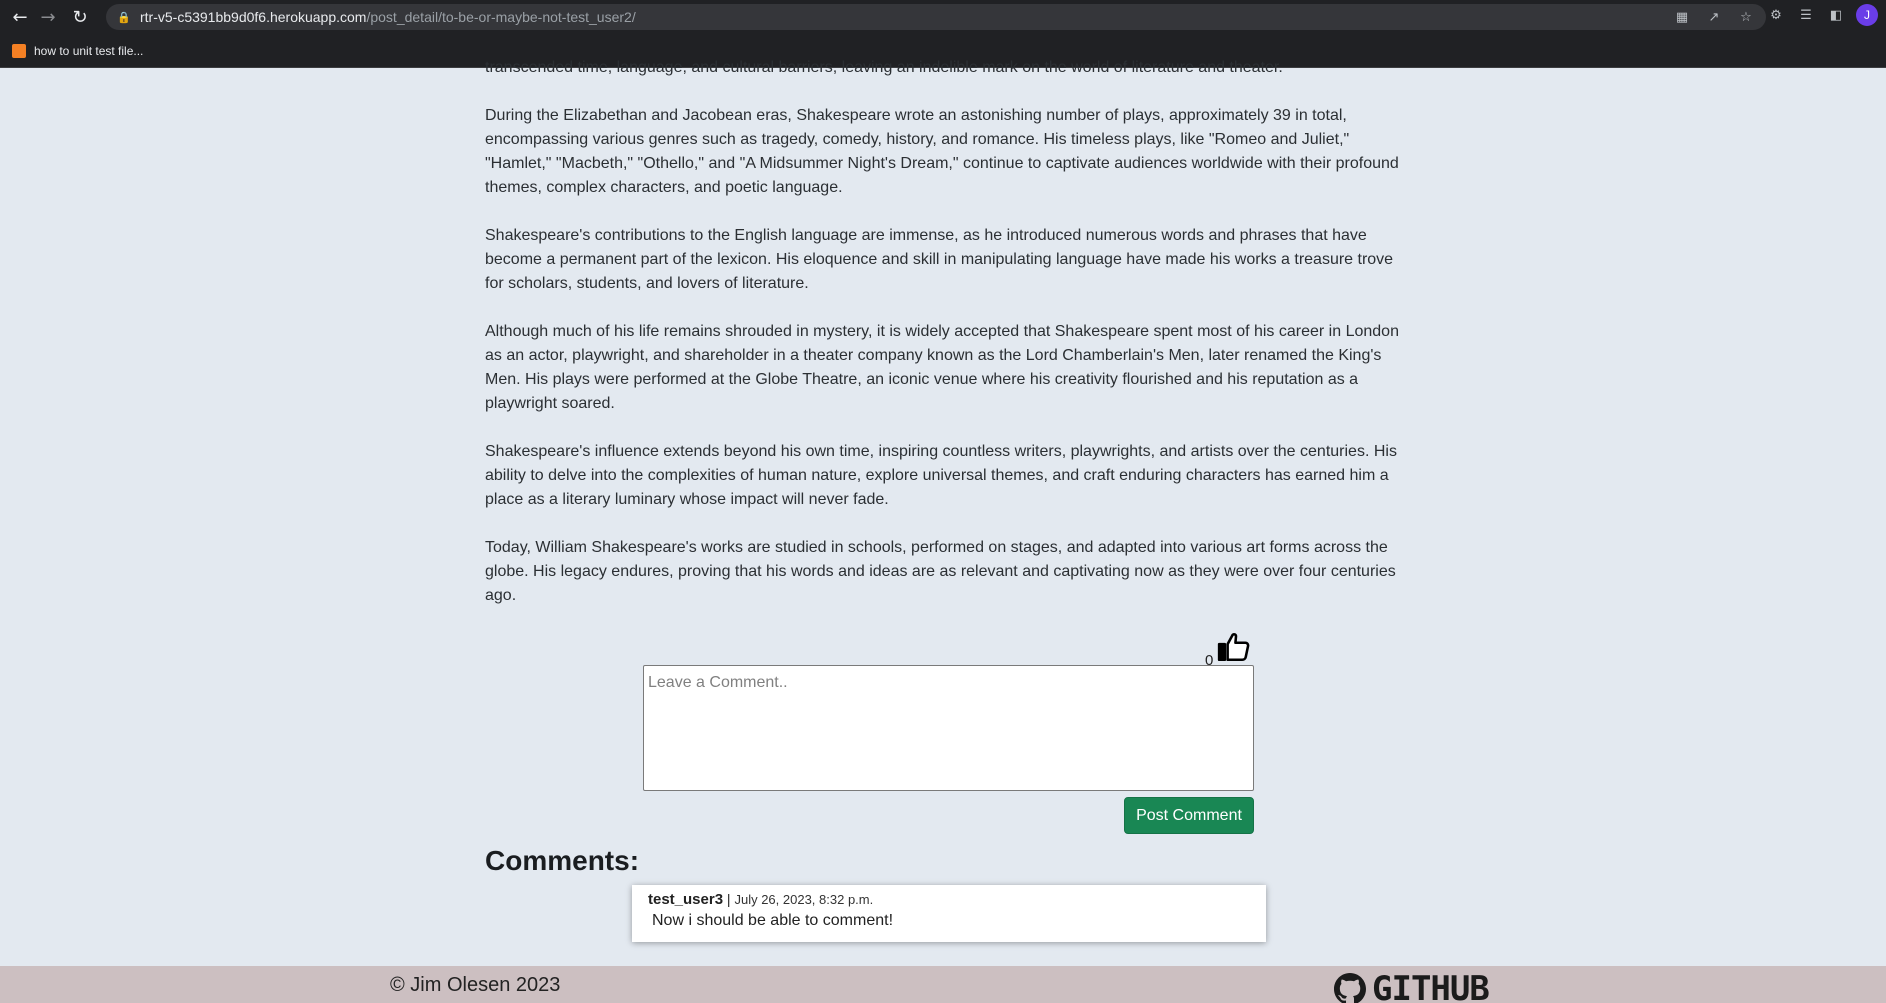 This screenshot has height=1003, width=1886. Describe the element at coordinates (1867, 15) in the screenshot. I see `profile-avatar: J` at that location.